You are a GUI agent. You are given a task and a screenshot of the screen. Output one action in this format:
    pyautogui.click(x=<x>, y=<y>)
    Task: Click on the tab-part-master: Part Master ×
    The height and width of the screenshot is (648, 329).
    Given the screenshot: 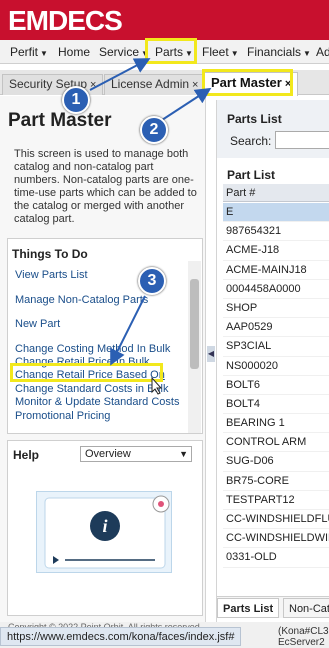 What is the action you would take?
    pyautogui.click(x=251, y=84)
    